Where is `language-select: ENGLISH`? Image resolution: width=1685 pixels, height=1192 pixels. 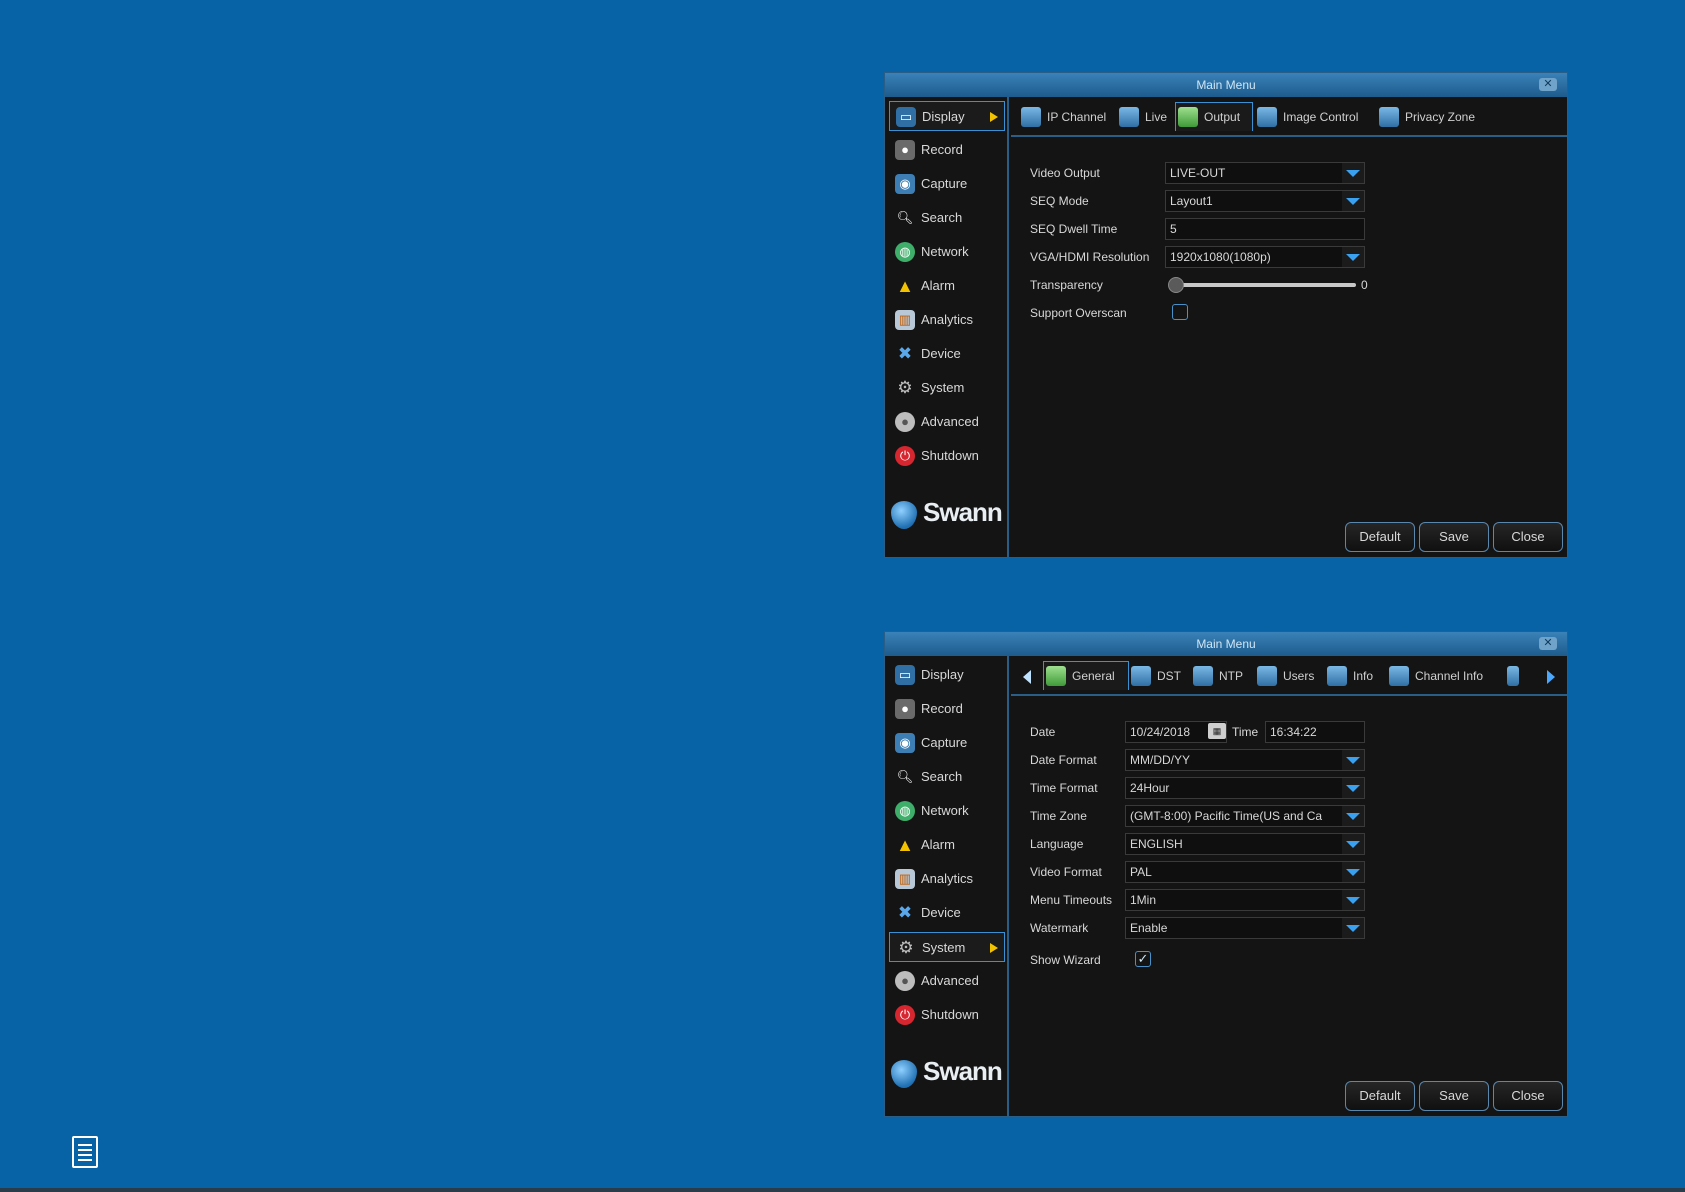
language-select: ENGLISH is located at coordinates (1245, 844).